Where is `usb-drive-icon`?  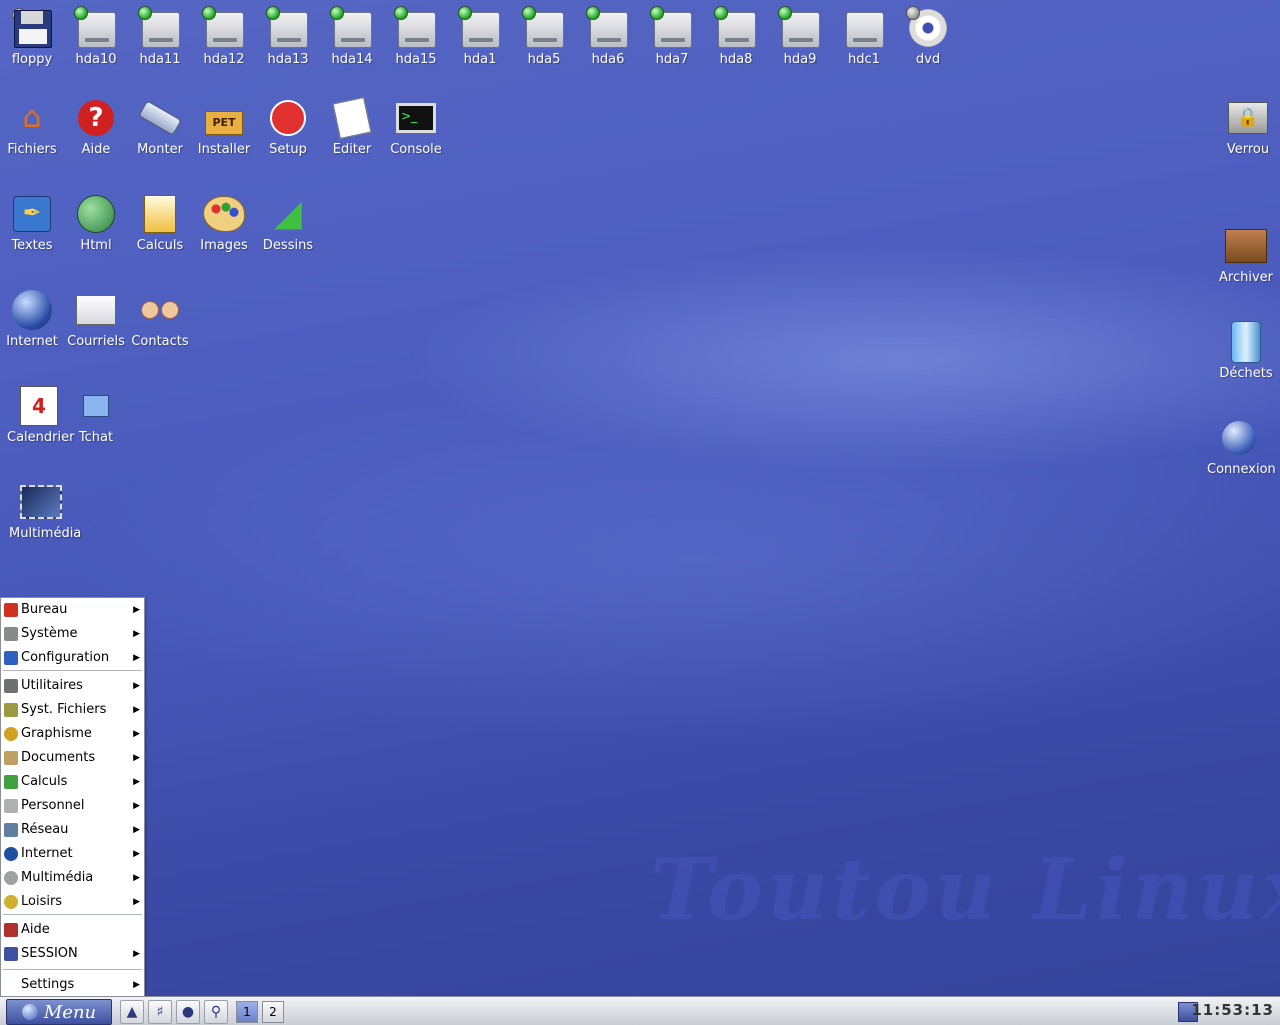 usb-drive-icon is located at coordinates (160, 118).